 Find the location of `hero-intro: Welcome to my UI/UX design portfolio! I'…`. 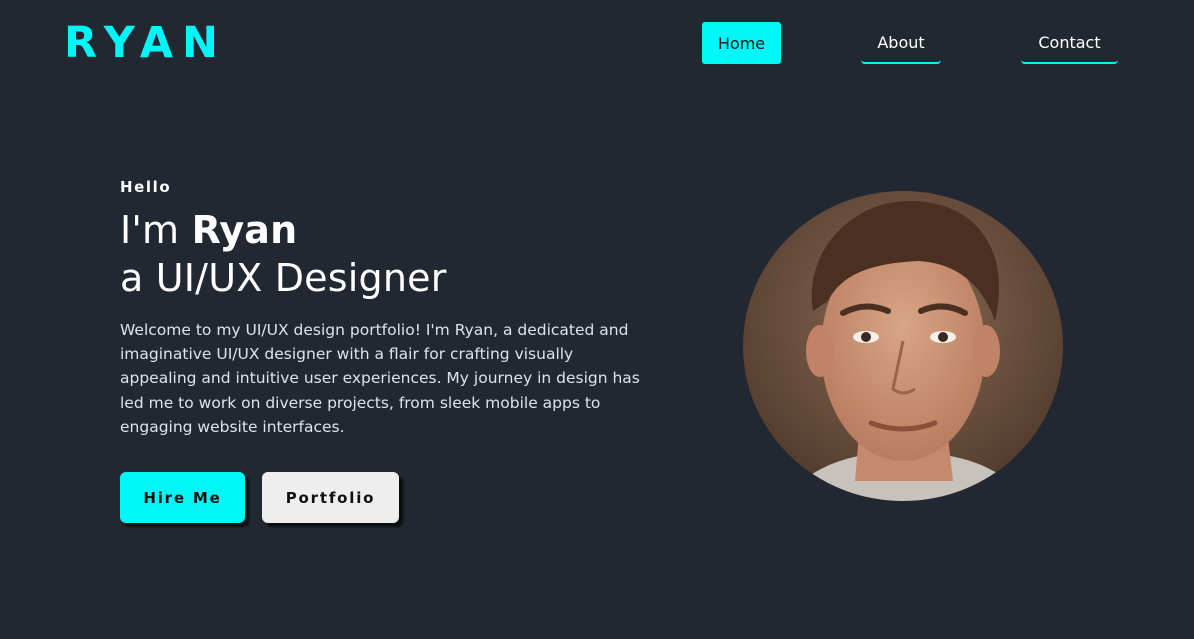

hero-intro: Welcome to my UI/UX design portfolio! I'… is located at coordinates (380, 378).